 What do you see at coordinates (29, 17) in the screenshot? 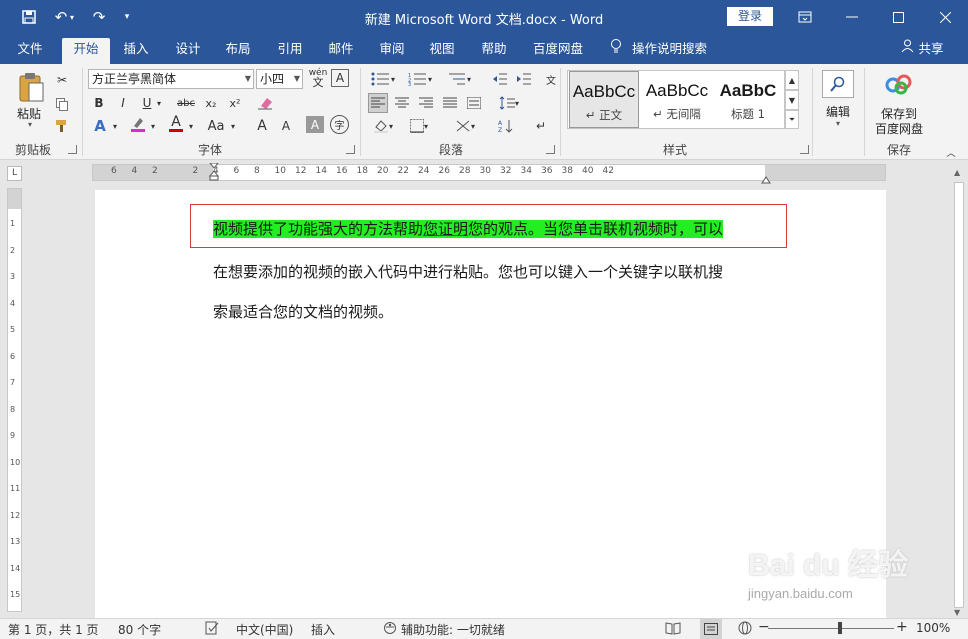
I see `save-icon` at bounding box center [29, 17].